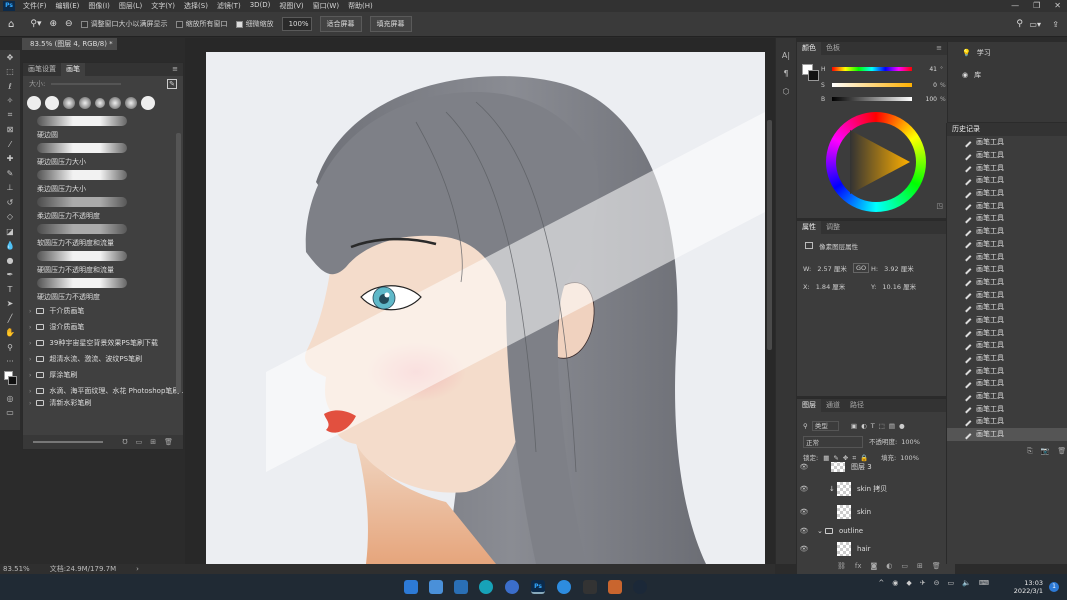  I want to click on brush-item: 软圆压力不透明度和流量, so click(103, 235).